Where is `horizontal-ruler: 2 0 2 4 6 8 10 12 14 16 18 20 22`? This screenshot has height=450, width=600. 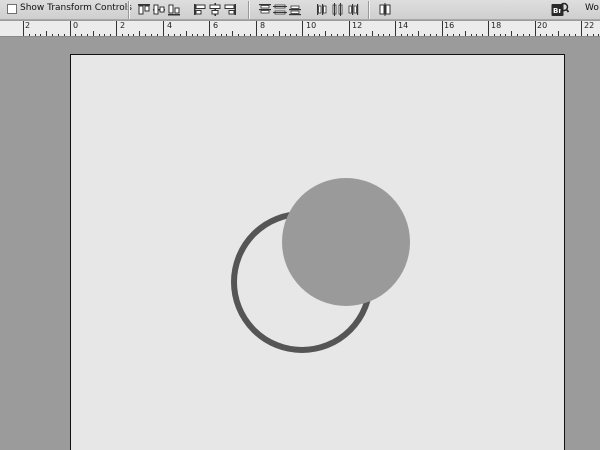
horizontal-ruler: 2 0 2 4 6 8 10 12 14 16 18 20 22 is located at coordinates (300, 29).